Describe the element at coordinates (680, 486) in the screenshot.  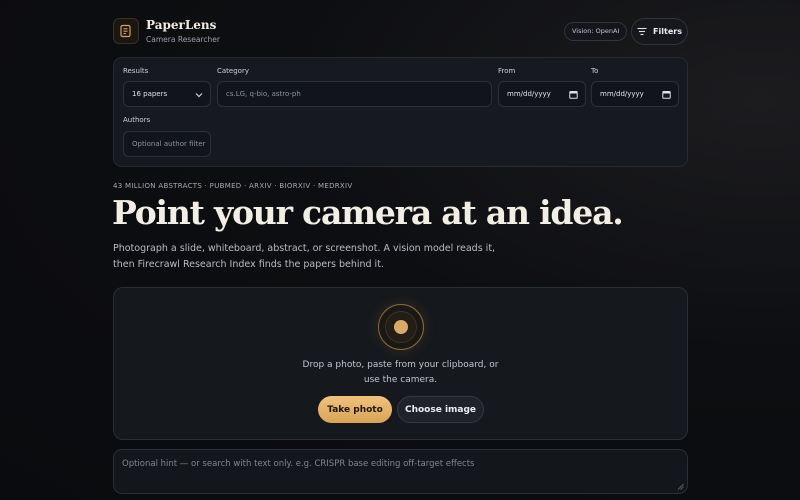
I see `resize-grip-icon` at that location.